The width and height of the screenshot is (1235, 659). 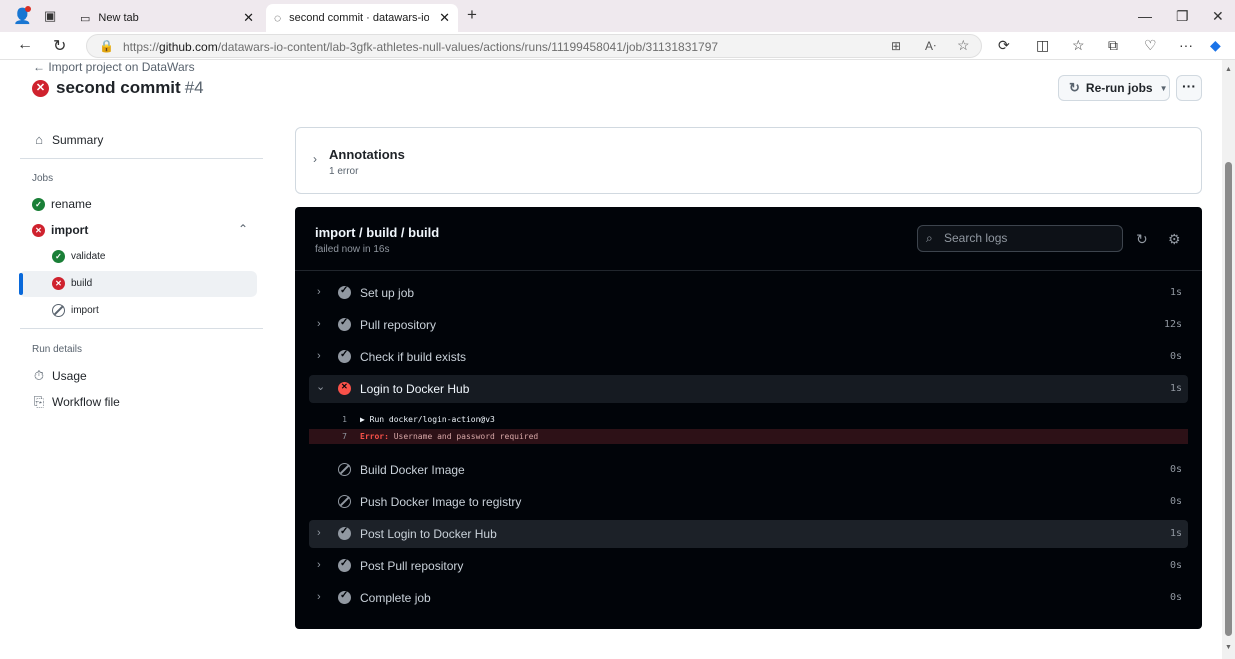 What do you see at coordinates (114, 67) in the screenshot?
I see `back-to-datawars-link: ← Import project on DataWars` at bounding box center [114, 67].